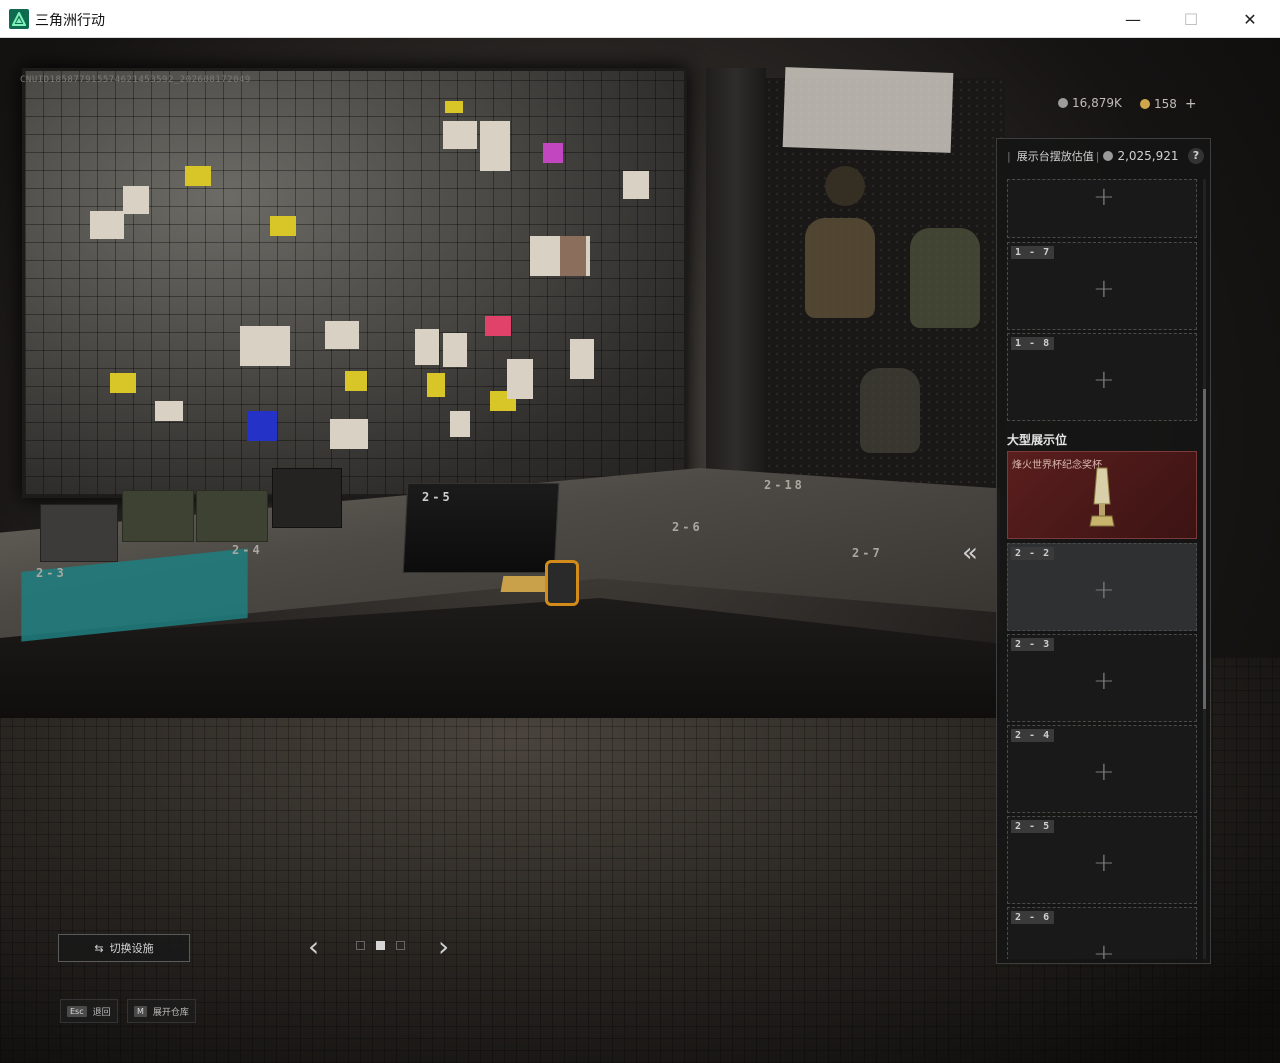 This screenshot has width=1280, height=1063. I want to click on counter-slot-mark: 2-18, so click(784, 485).